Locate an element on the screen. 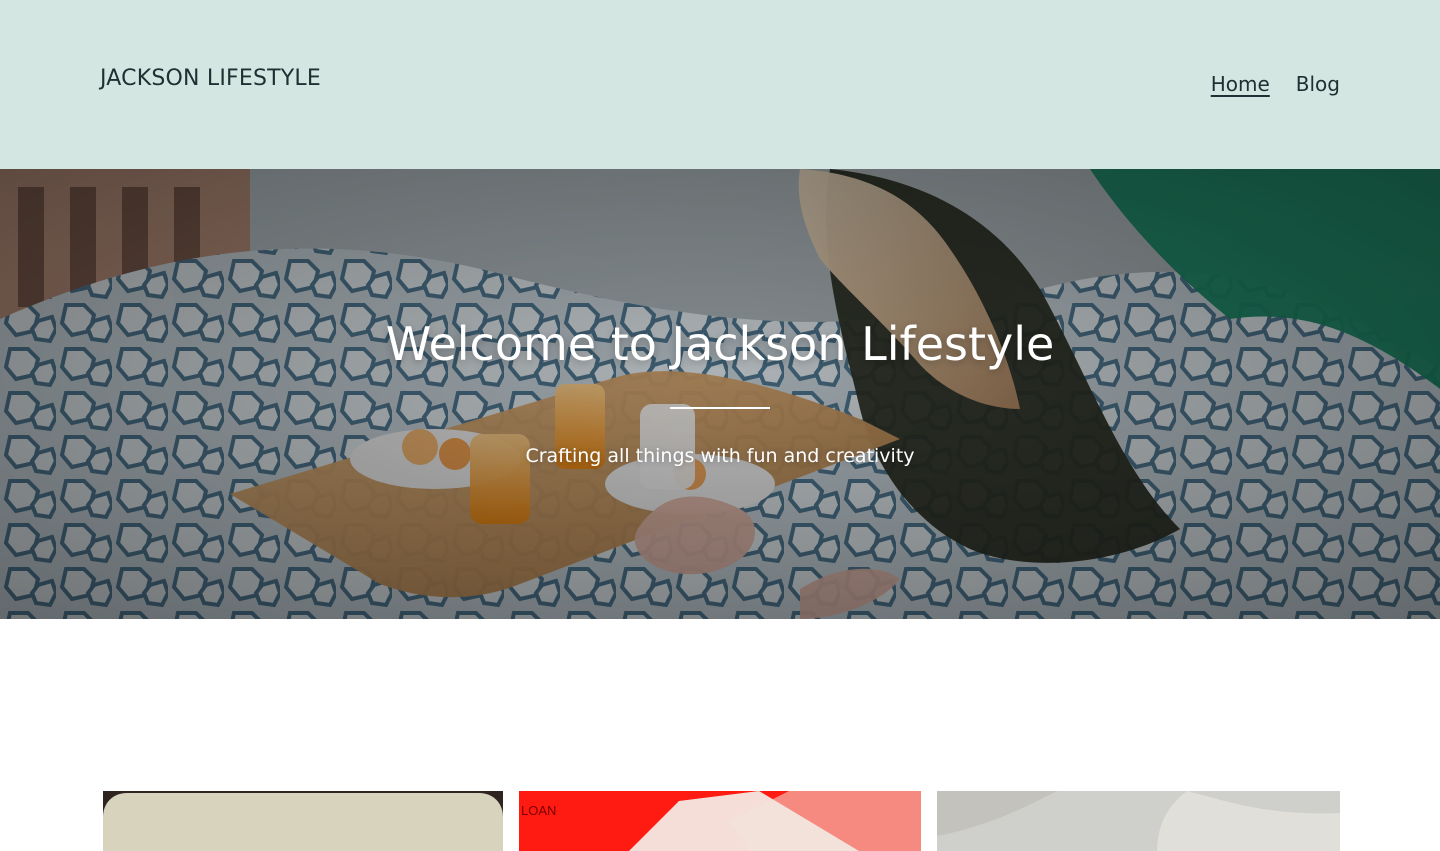  main-navigation: Home Blog is located at coordinates (1275, 84).